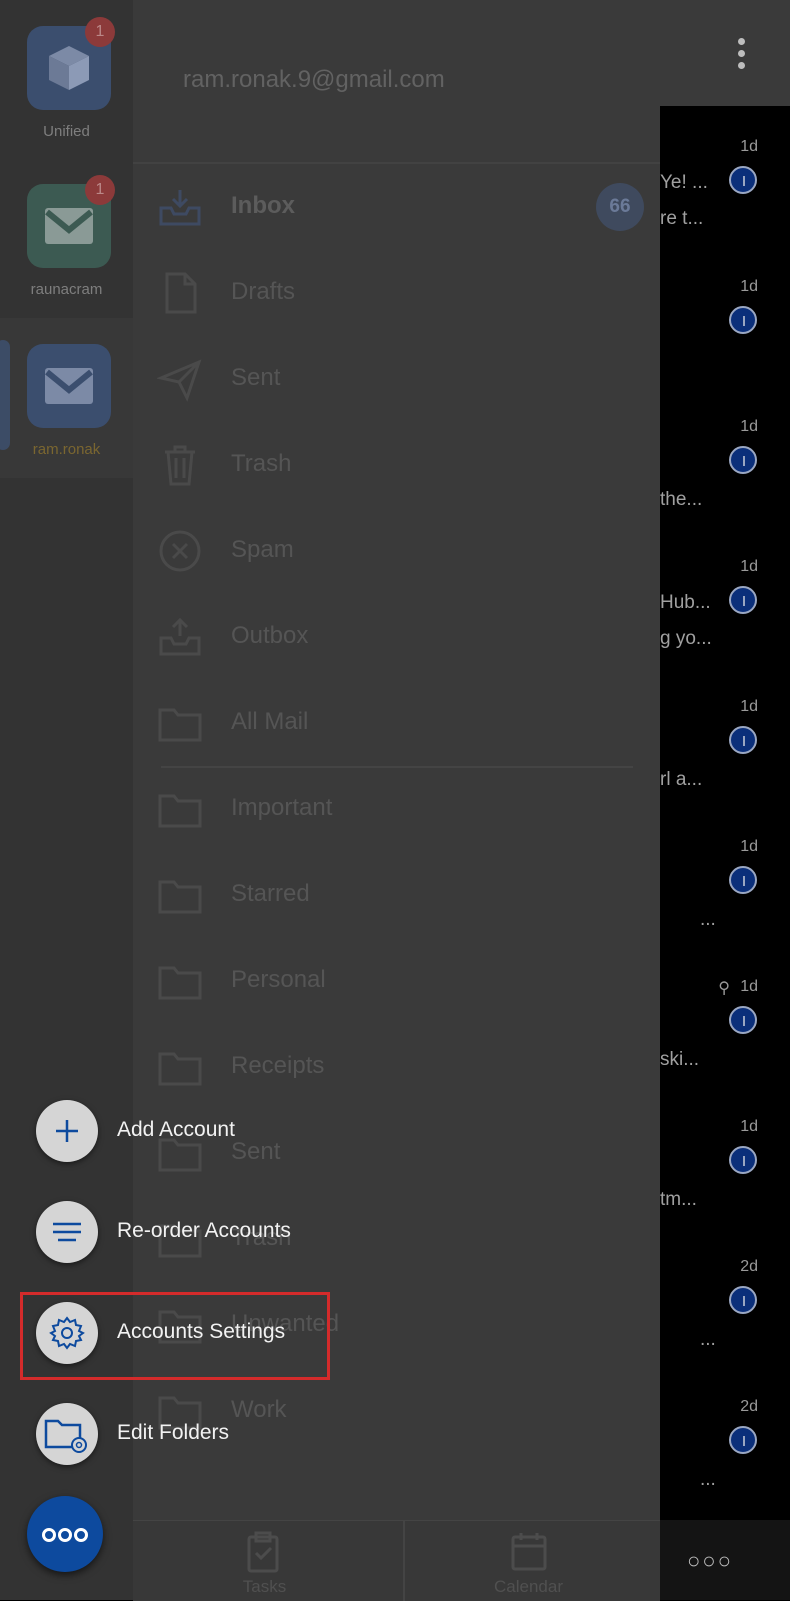 Image resolution: width=790 pixels, height=1601 pixels. What do you see at coordinates (396, 293) in the screenshot?
I see `folder-drafts: Drafts` at bounding box center [396, 293].